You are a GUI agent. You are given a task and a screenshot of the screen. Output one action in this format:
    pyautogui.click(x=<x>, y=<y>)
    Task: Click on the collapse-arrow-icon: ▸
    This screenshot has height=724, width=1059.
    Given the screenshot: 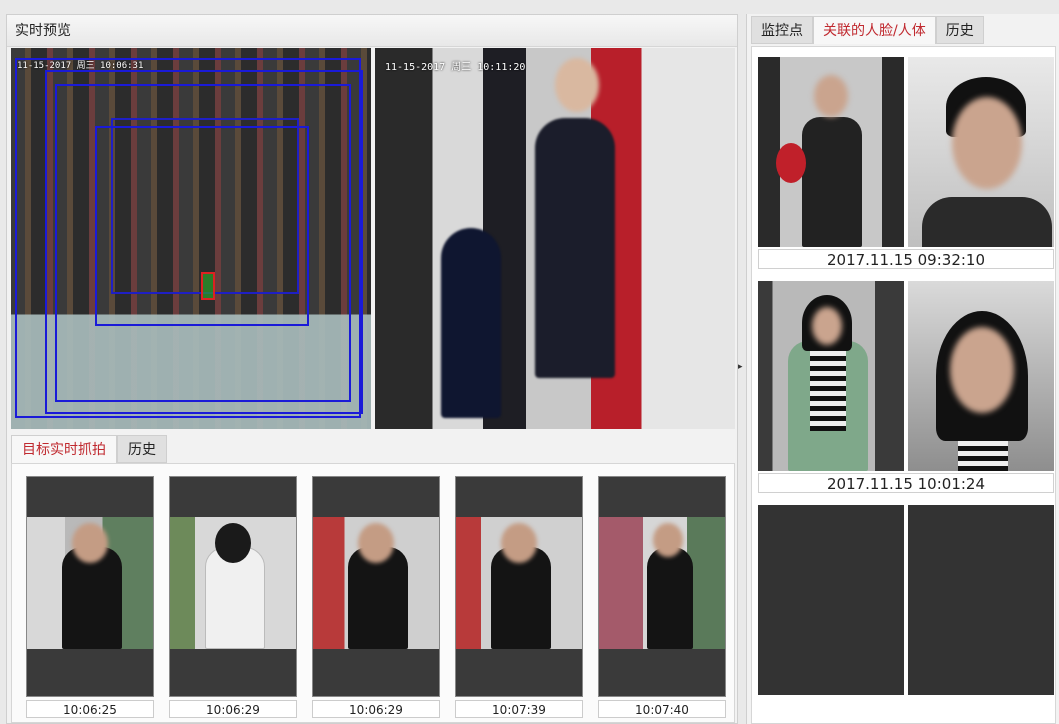 What is the action you would take?
    pyautogui.click(x=741, y=367)
    